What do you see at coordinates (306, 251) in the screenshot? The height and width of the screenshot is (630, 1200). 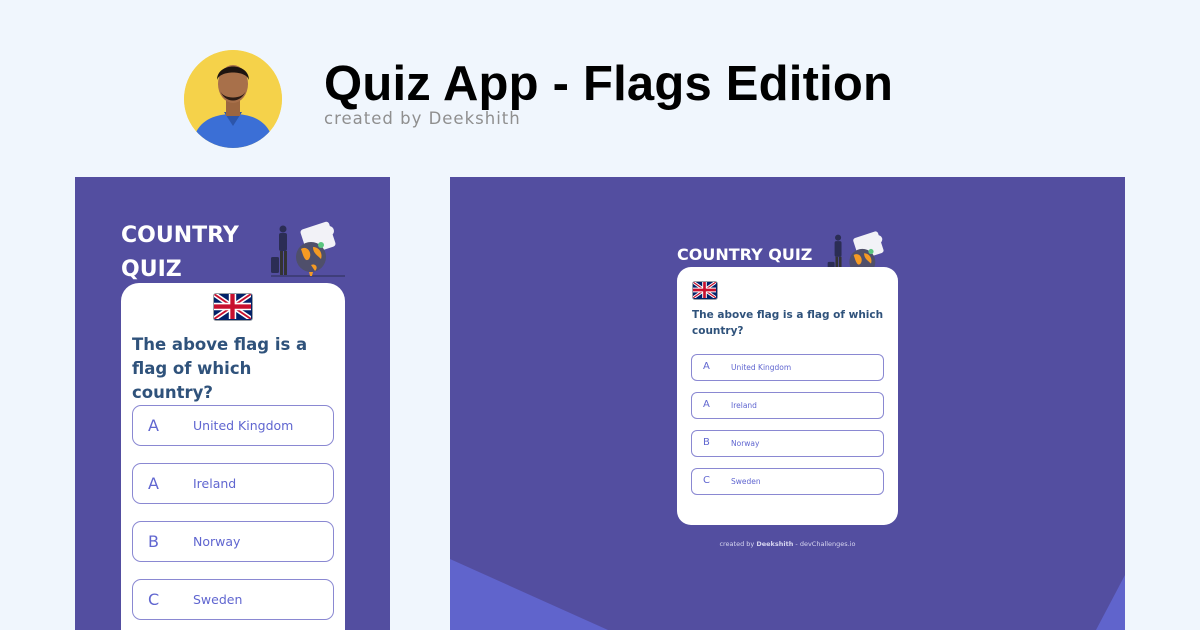 I see `traveler-globe-icon` at bounding box center [306, 251].